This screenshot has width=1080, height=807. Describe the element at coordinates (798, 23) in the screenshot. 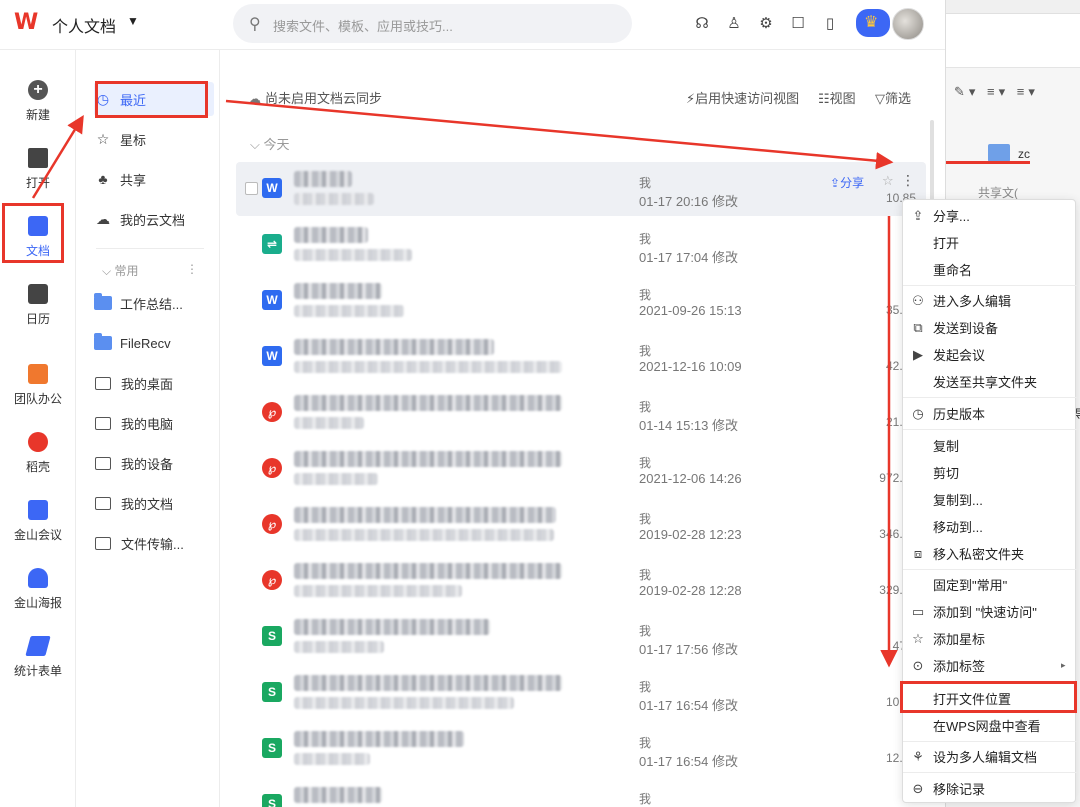

I see `message-icon: ☐` at that location.